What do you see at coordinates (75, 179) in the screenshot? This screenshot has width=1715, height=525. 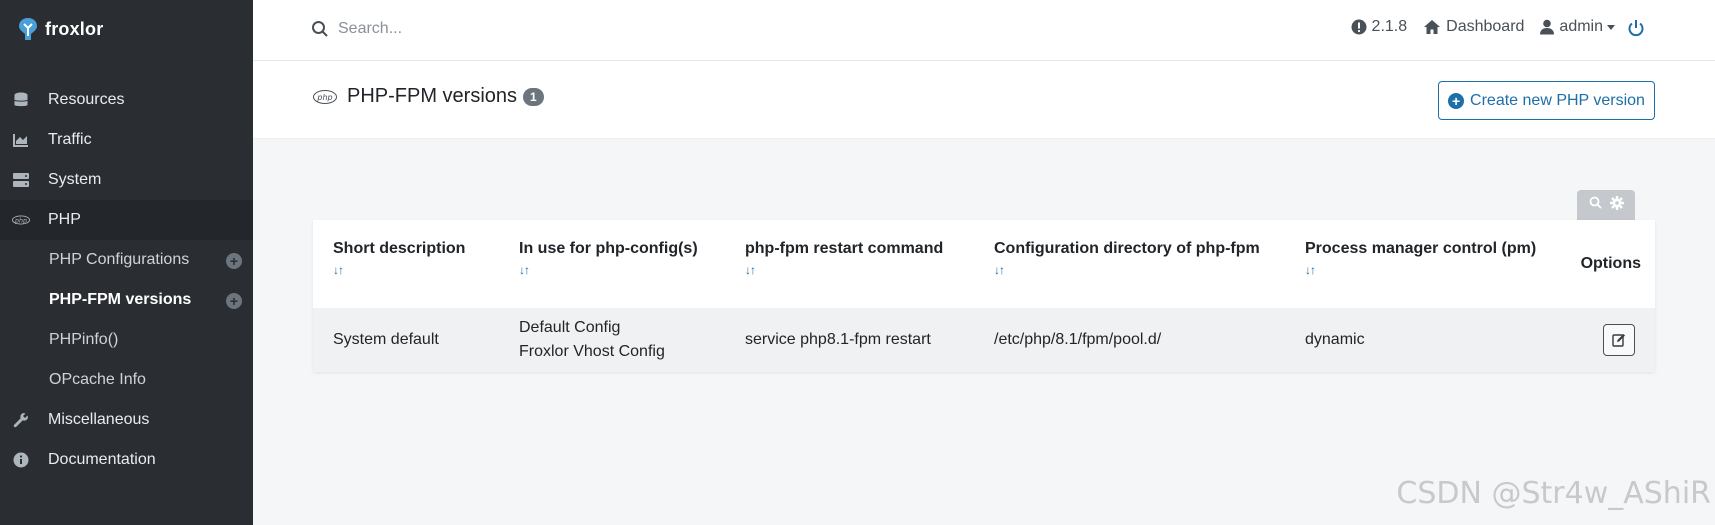 I see `sidebar-item-label: System` at bounding box center [75, 179].